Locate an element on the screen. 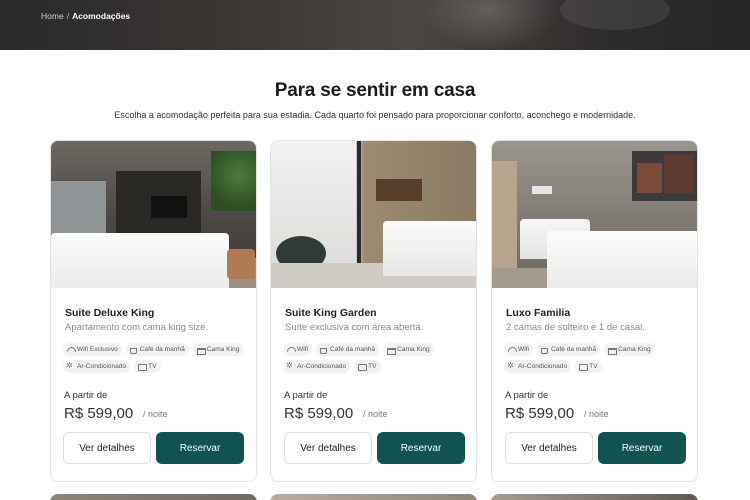 This screenshot has width=750, height=500. section-title: Para se sentir em casa is located at coordinates (375, 90).